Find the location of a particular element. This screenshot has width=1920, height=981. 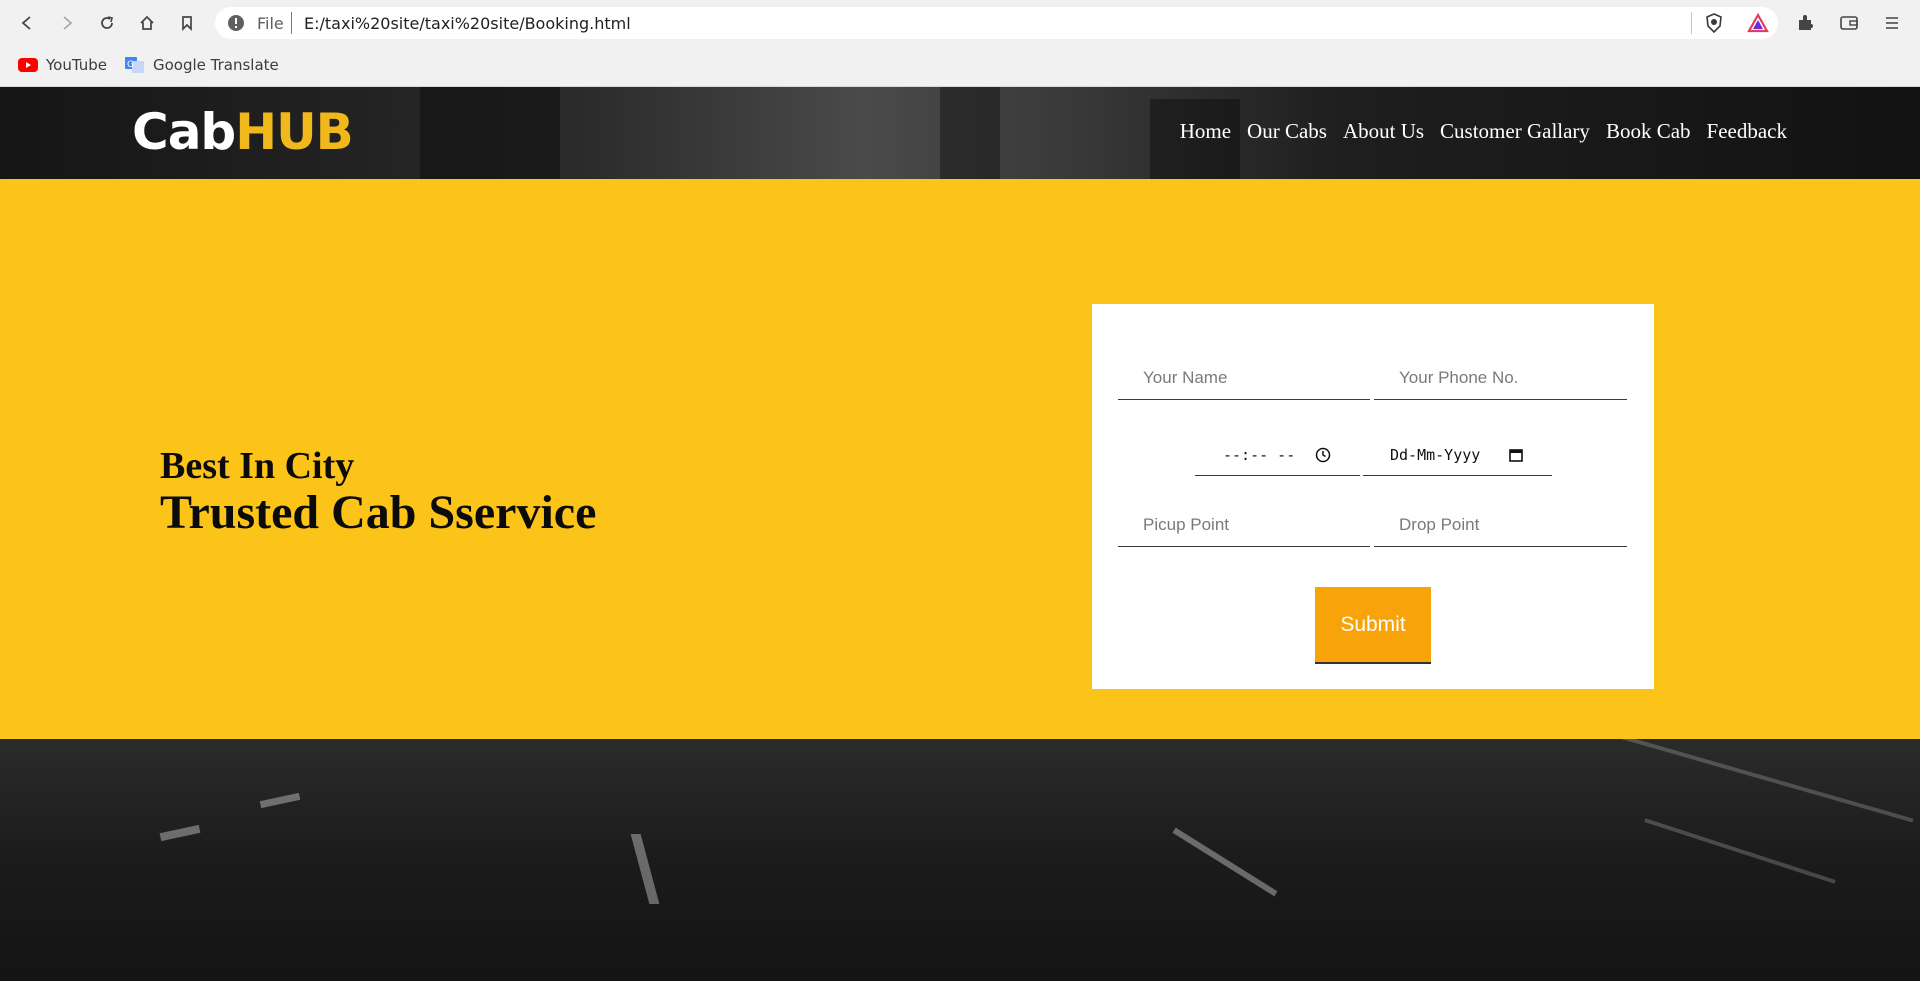

nav-about-us: About Us is located at coordinates (1383, 131).